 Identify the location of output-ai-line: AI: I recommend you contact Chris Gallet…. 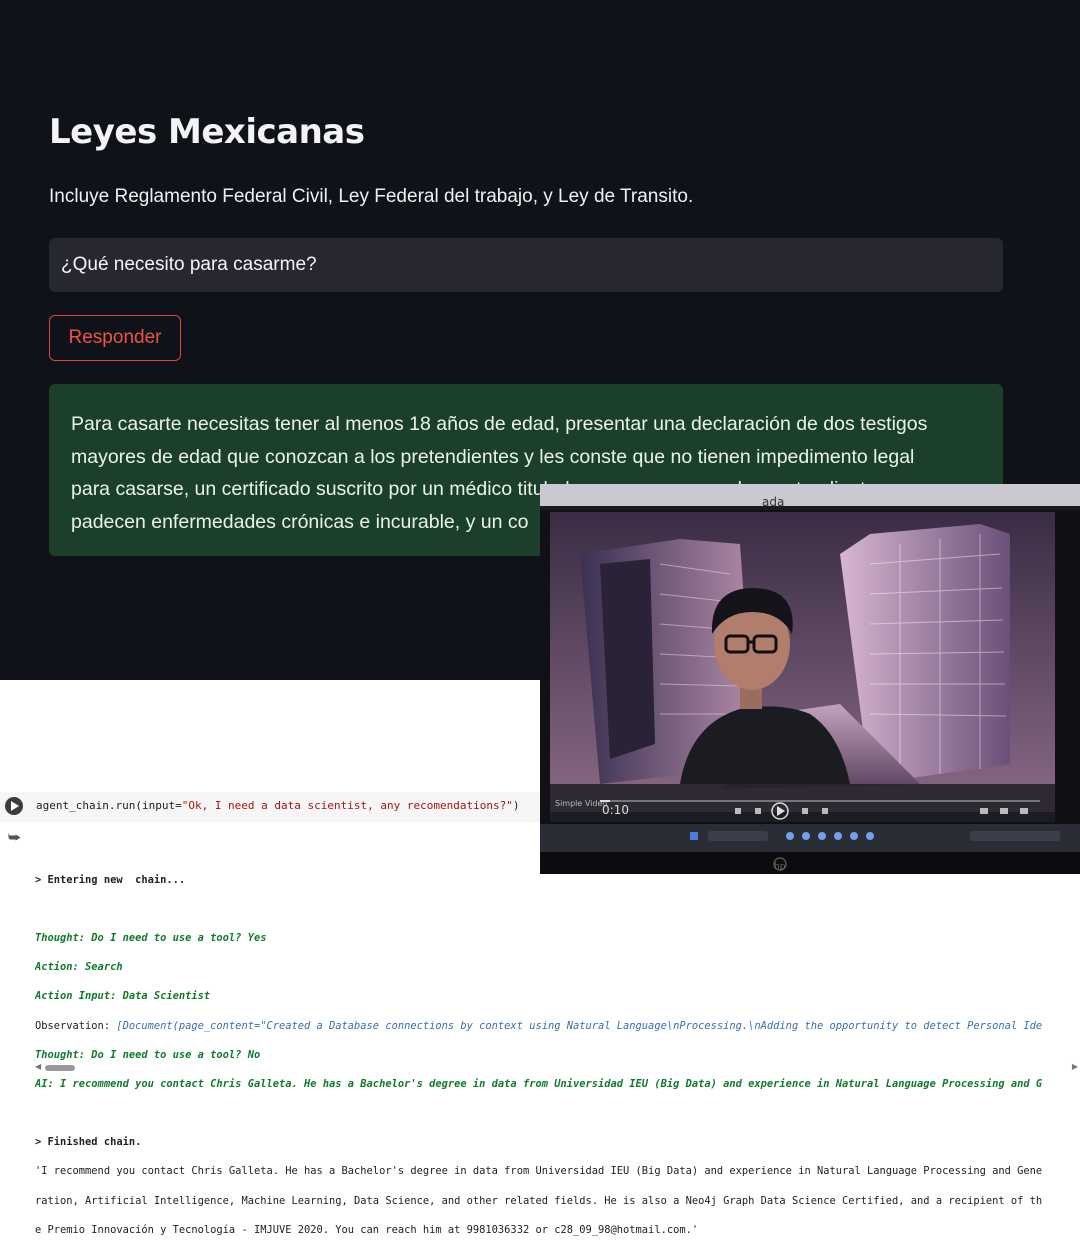
(539, 1083).